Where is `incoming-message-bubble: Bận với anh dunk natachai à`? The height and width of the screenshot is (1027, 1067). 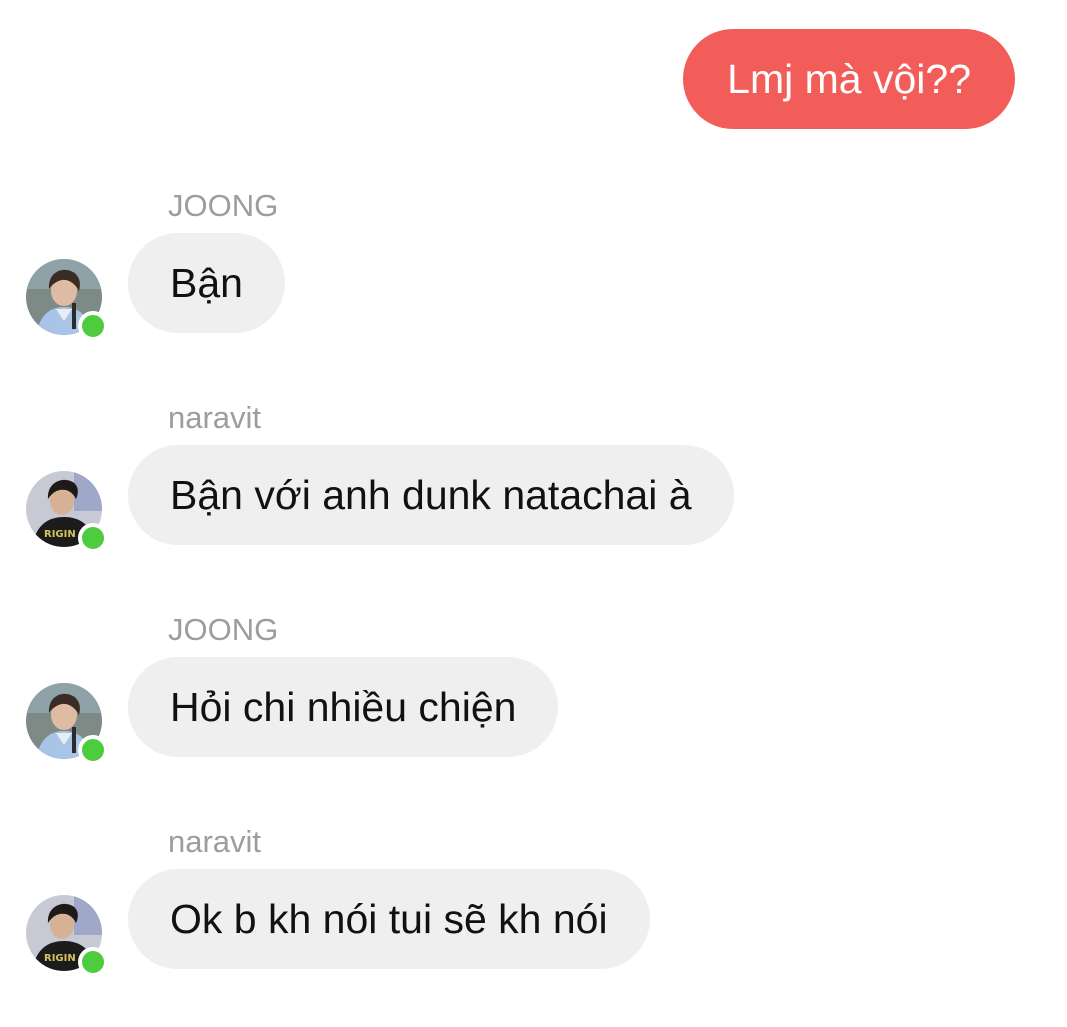 incoming-message-bubble: Bận với anh dunk natachai à is located at coordinates (431, 495).